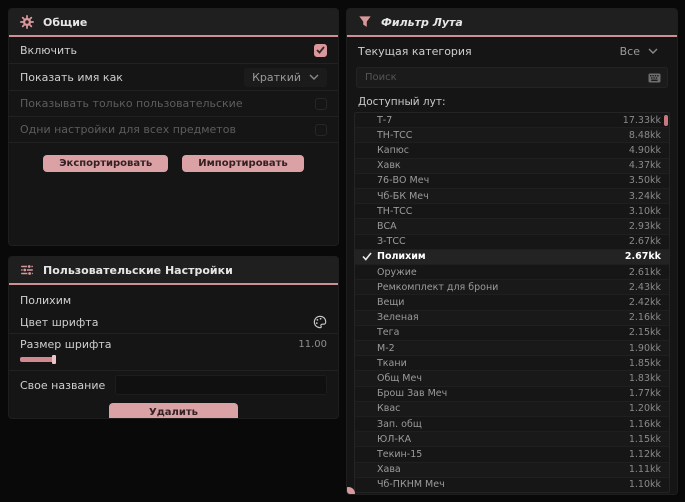  What do you see at coordinates (321, 103) in the screenshot?
I see `only-custom-checkbox` at bounding box center [321, 103].